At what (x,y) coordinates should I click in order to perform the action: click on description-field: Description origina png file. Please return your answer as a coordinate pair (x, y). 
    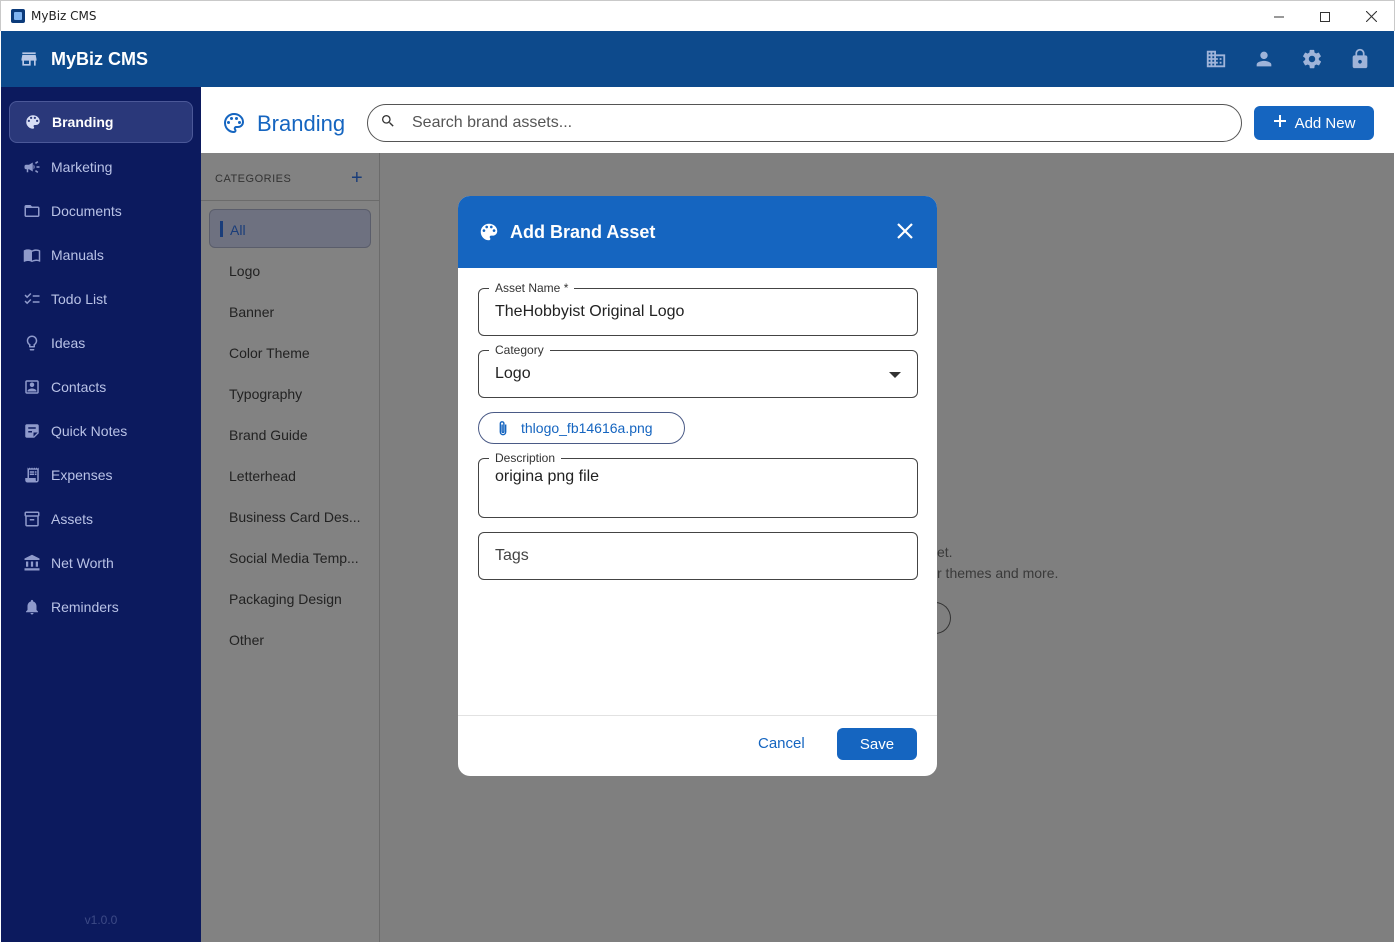
    Looking at the image, I should click on (698, 484).